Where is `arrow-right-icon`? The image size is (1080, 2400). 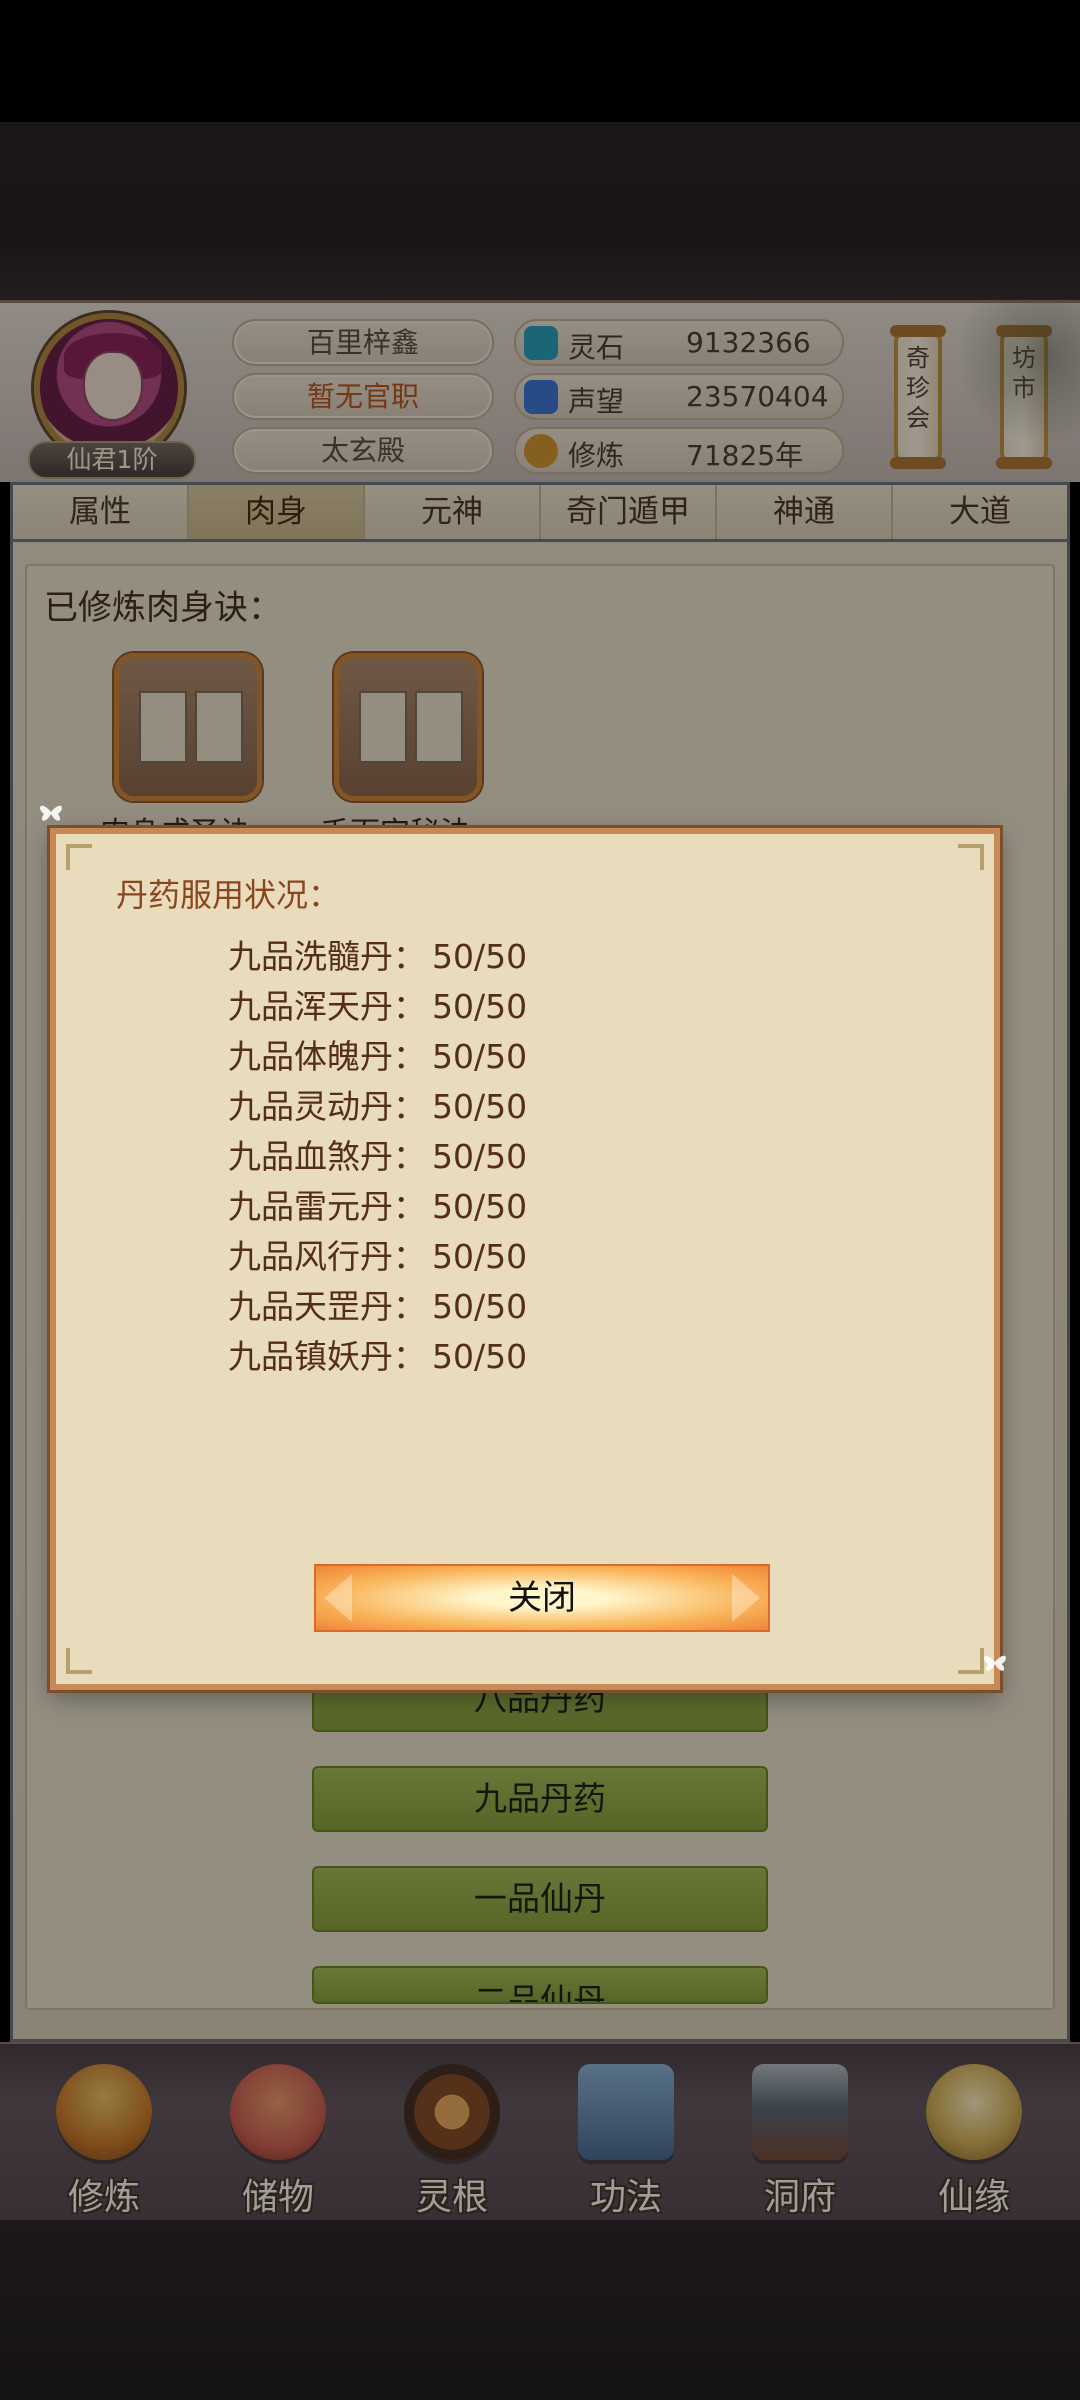
arrow-right-icon is located at coordinates (746, 1598).